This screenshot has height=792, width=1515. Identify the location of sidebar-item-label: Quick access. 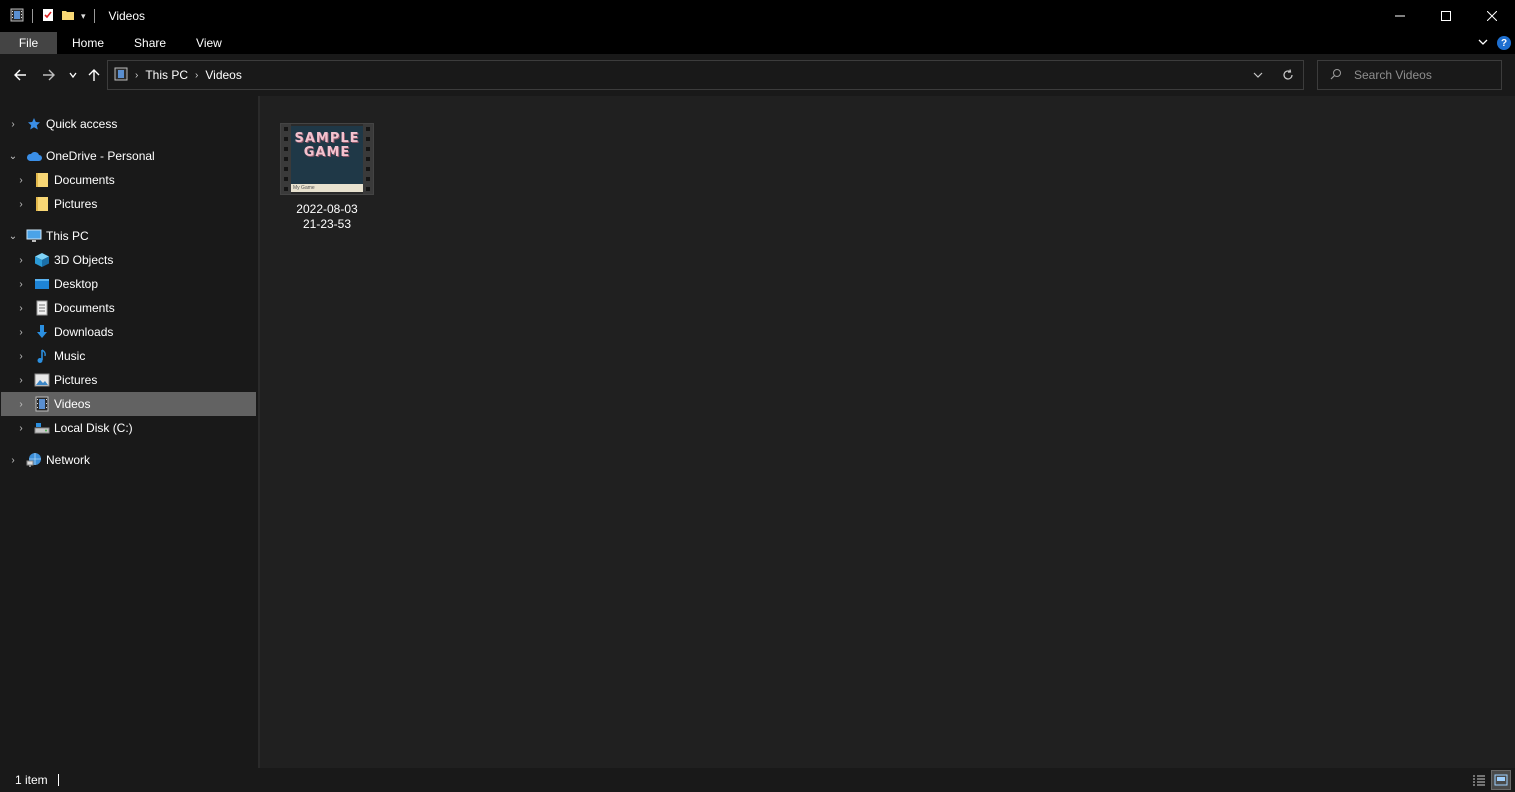
(82, 124).